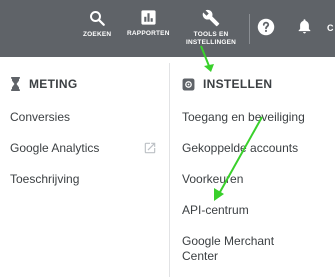 The image size is (335, 277). I want to click on reports-label: RAPPORTEN, so click(148, 33).